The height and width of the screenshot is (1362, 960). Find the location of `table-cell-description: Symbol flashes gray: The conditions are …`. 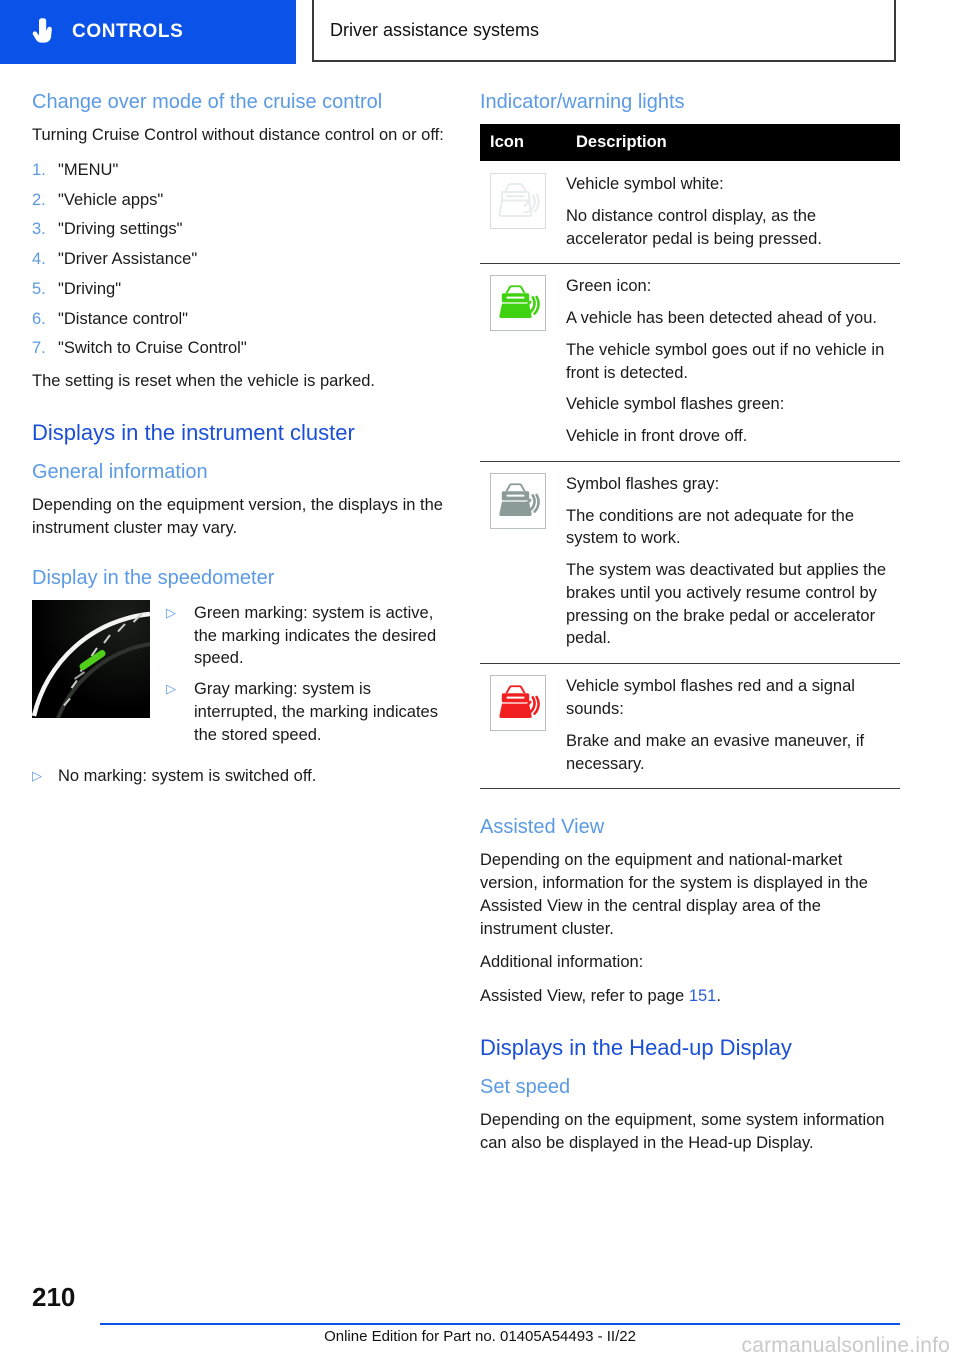

table-cell-description: Symbol flashes gray: The conditions are … is located at coordinates (733, 563).